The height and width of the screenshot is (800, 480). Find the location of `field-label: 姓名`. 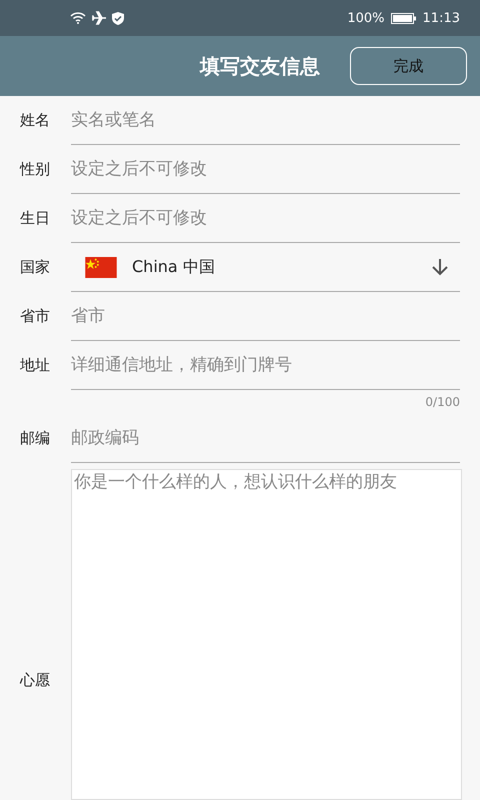

field-label: 姓名 is located at coordinates (35, 120).